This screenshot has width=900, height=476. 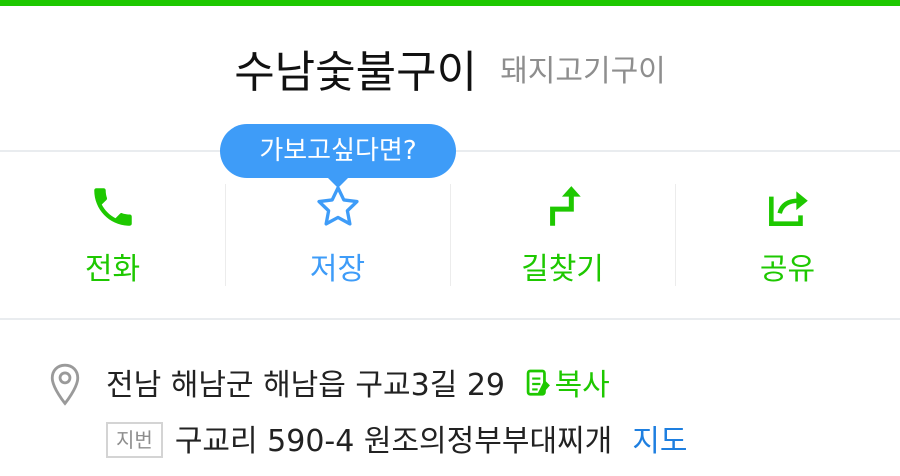 I want to click on share-icon, so click(x=788, y=208).